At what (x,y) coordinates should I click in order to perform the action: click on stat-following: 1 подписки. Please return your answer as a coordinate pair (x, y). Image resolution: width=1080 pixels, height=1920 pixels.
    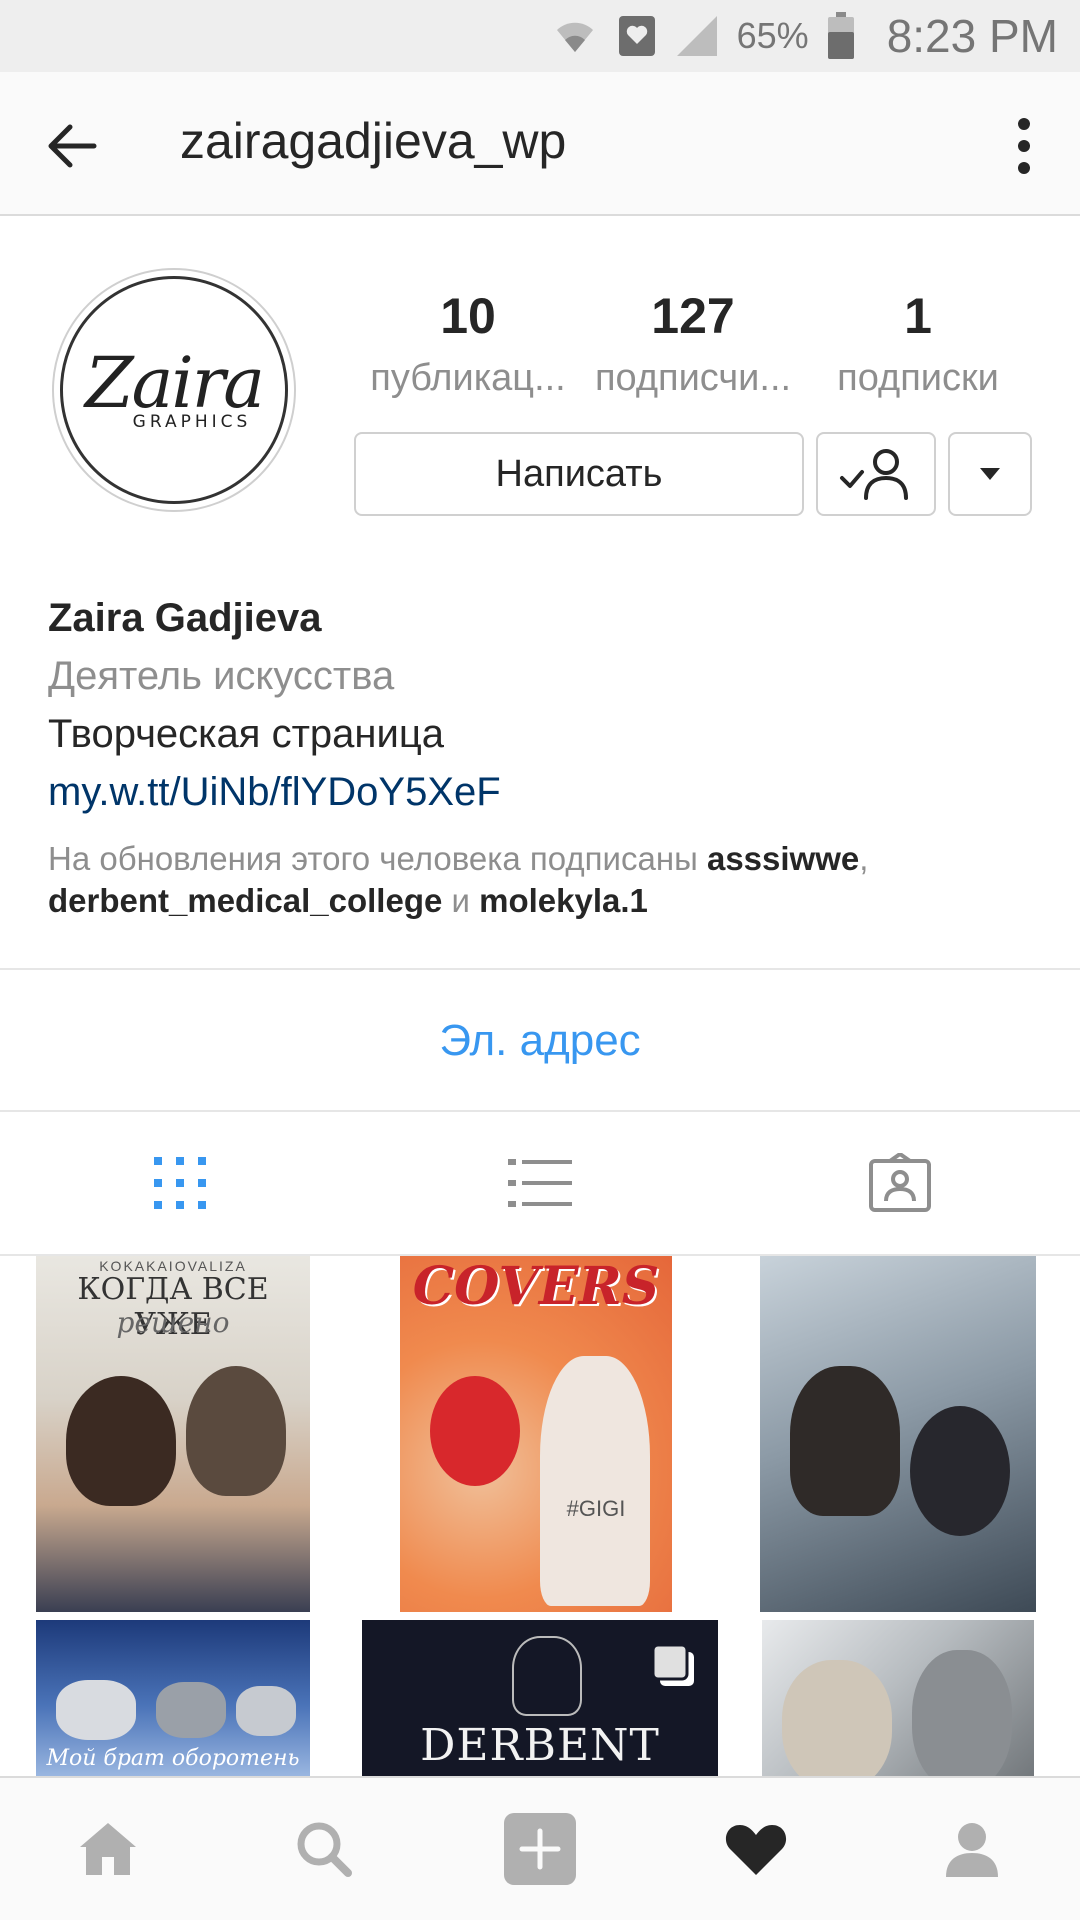
    Looking at the image, I should click on (918, 345).